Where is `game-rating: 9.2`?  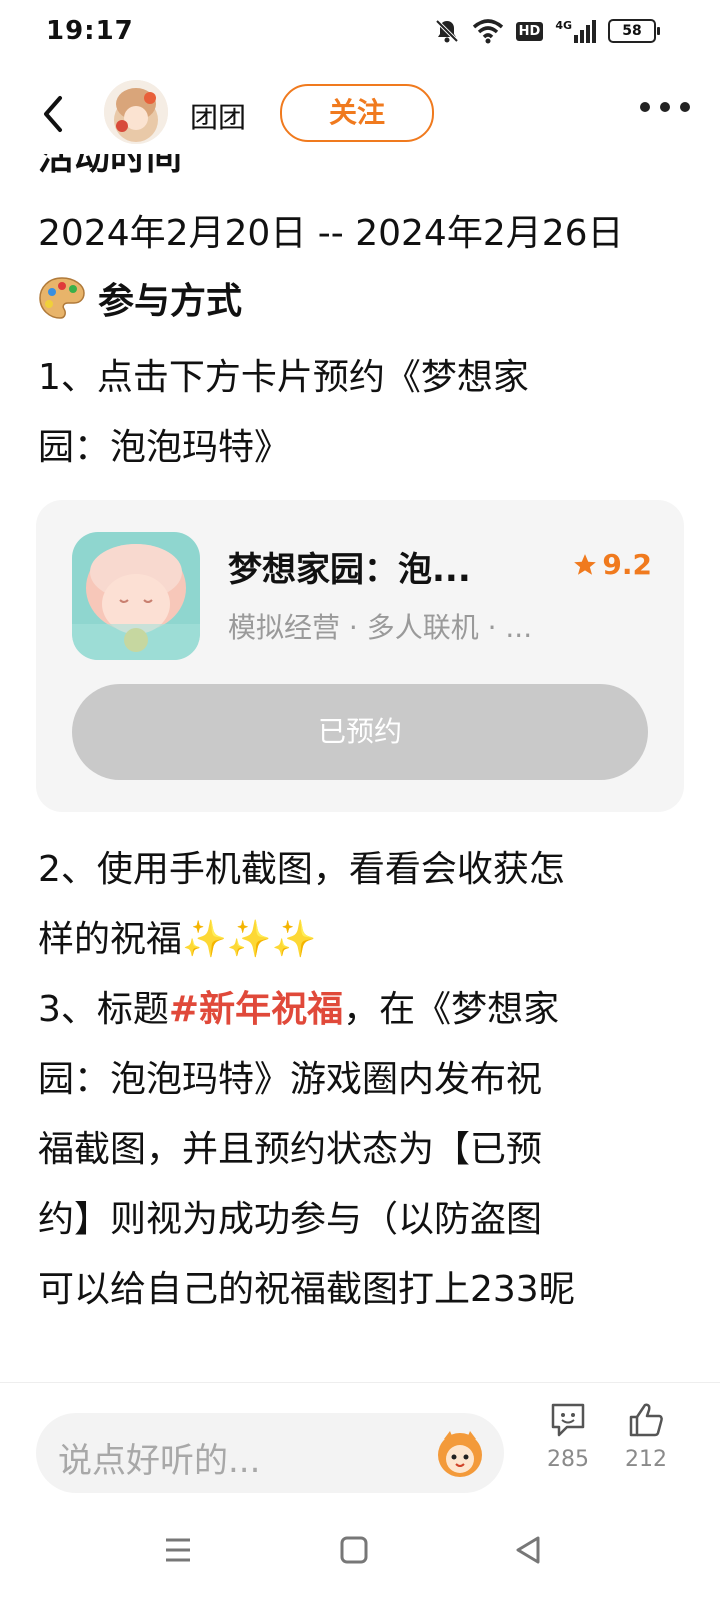 game-rating: 9.2 is located at coordinates (612, 564).